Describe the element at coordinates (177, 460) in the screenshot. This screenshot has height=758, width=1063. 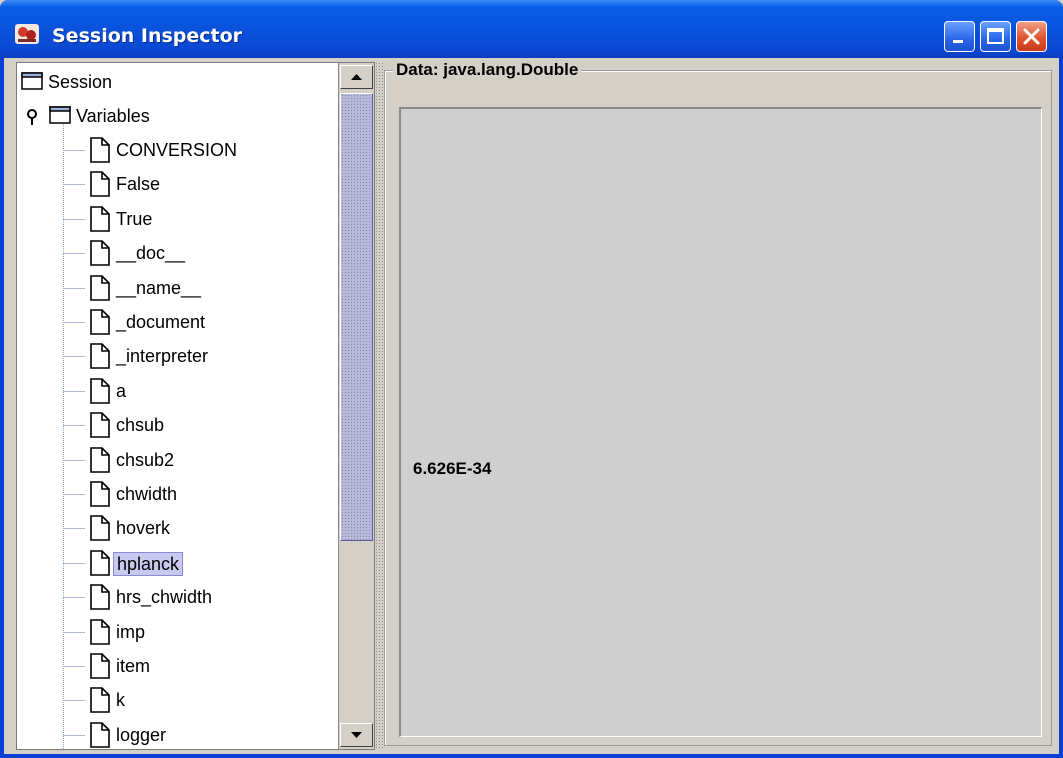
I see `tree-node-variable: chsub2` at that location.